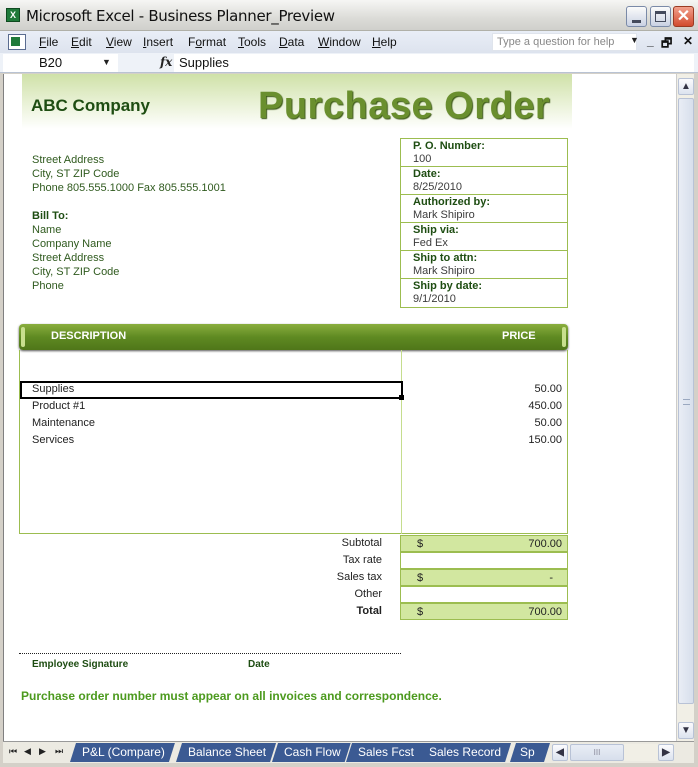  Describe the element at coordinates (119, 42) in the screenshot. I see `menu-view: View` at that location.